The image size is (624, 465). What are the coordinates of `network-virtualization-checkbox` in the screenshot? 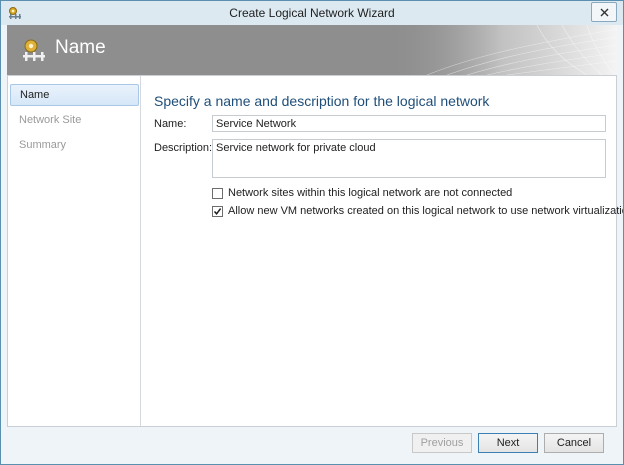 It's located at (217, 211).